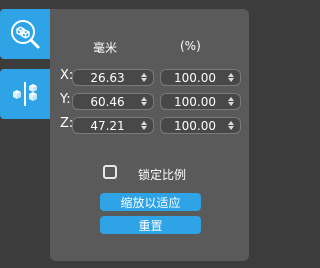 The height and width of the screenshot is (268, 320). I want to click on column-header-percent: (%), so click(190, 46).